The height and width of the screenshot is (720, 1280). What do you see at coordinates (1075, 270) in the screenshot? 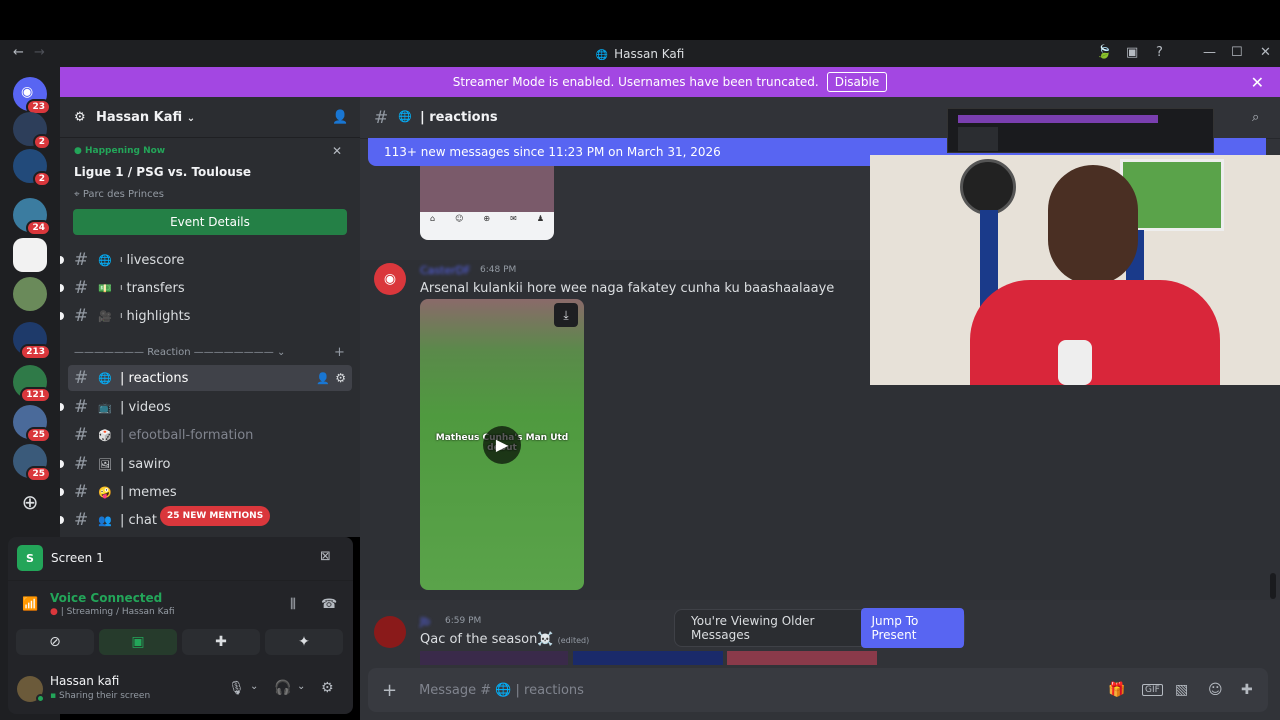
I see `webcam-overlay` at bounding box center [1075, 270].